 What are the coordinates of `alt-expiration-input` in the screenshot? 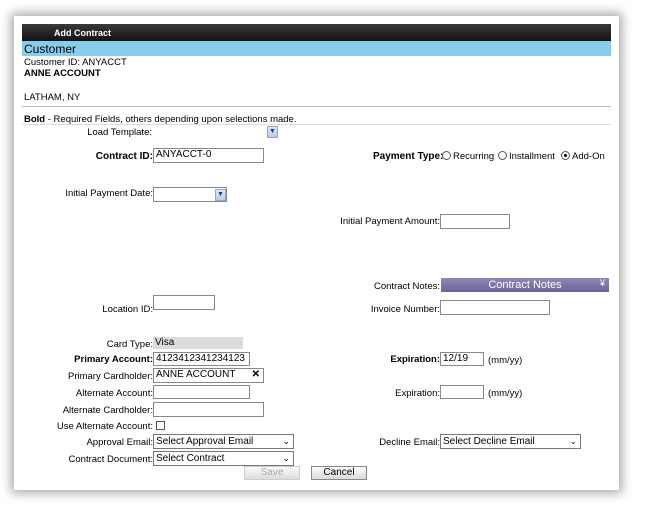 It's located at (462, 392).